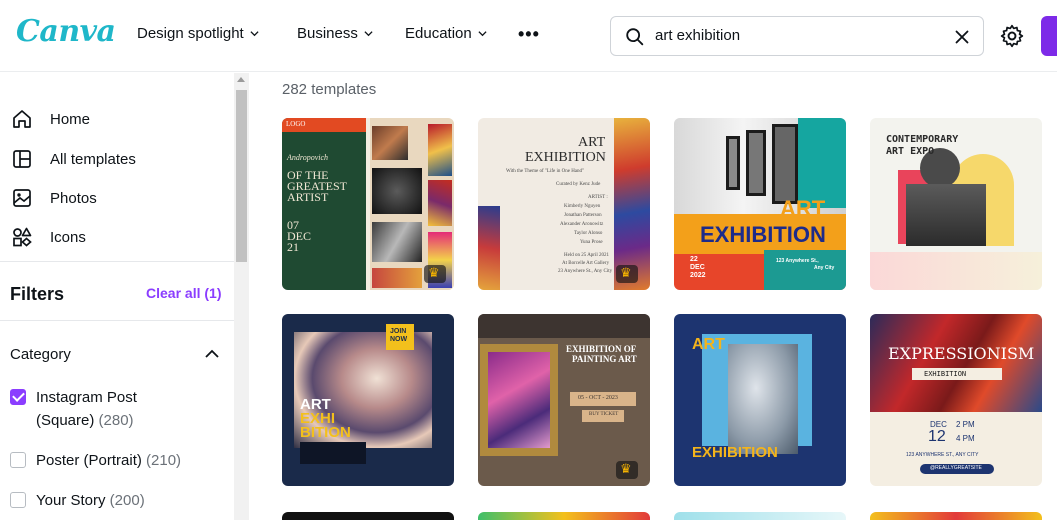 Image resolution: width=1057 pixels, height=520 pixels. Describe the element at coordinates (308, 157) in the screenshot. I see `card-text: Andropovich` at that location.